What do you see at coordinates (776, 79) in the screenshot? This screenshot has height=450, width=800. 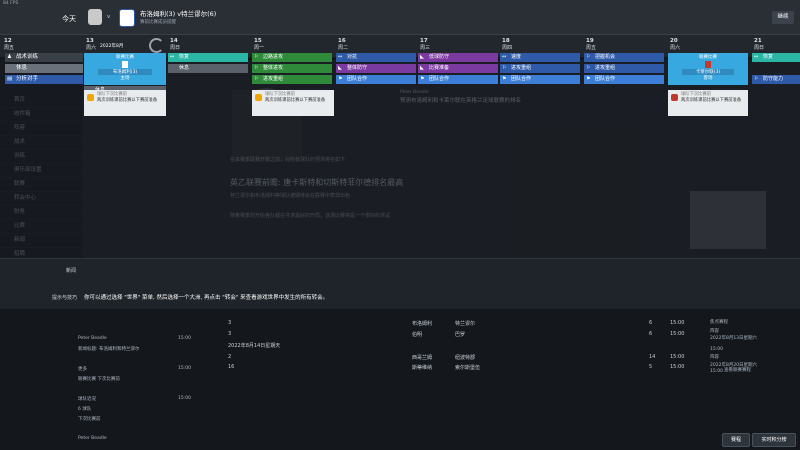 I see `chip-21-b: ⚐ 防守能力` at bounding box center [776, 79].